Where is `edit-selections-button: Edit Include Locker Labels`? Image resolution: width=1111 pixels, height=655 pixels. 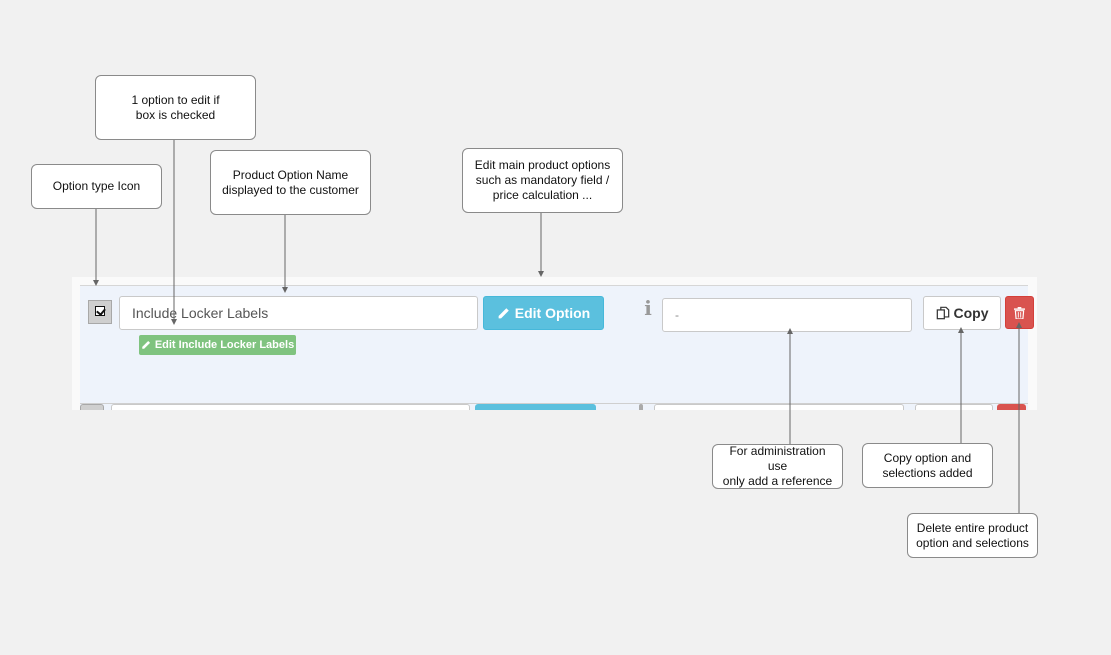
edit-selections-button: Edit Include Locker Labels is located at coordinates (217, 345).